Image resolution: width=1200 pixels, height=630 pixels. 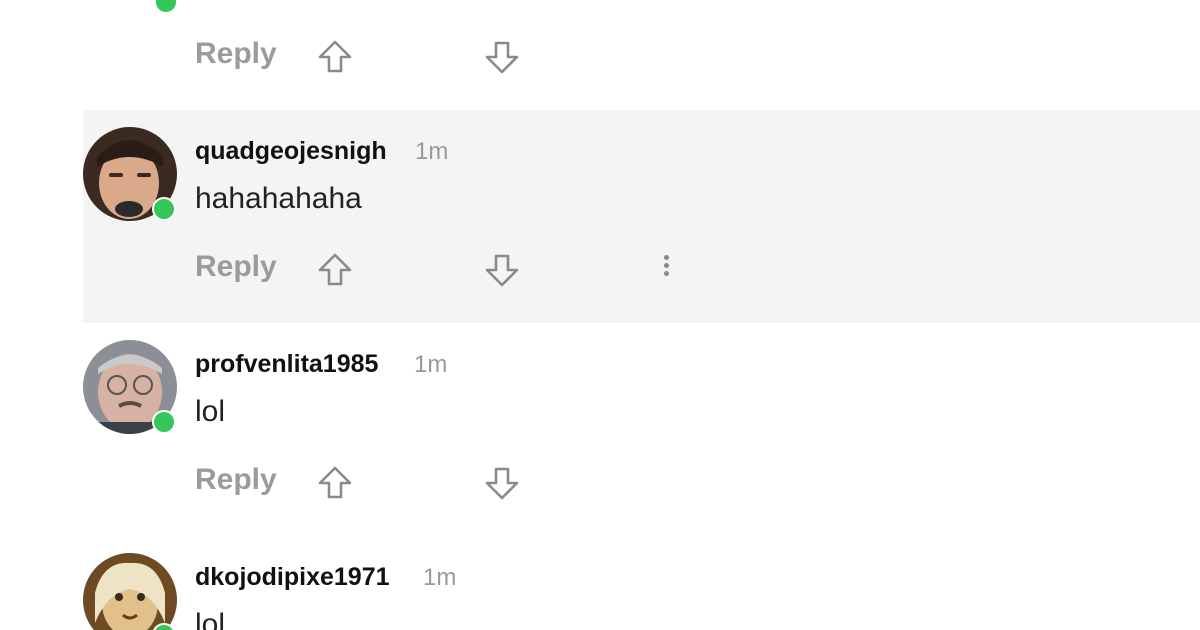 I want to click on avatar, so click(x=130, y=591).